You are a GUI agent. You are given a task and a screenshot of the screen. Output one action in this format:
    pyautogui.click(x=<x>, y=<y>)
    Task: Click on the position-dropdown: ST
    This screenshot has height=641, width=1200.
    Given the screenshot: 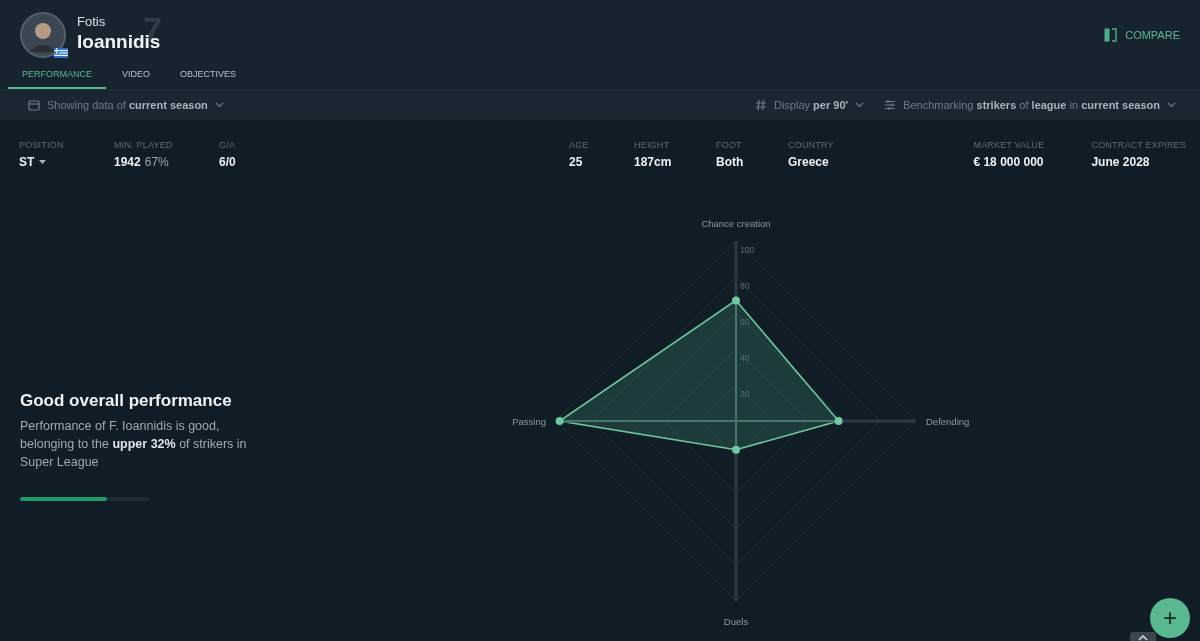 What is the action you would take?
    pyautogui.click(x=33, y=162)
    